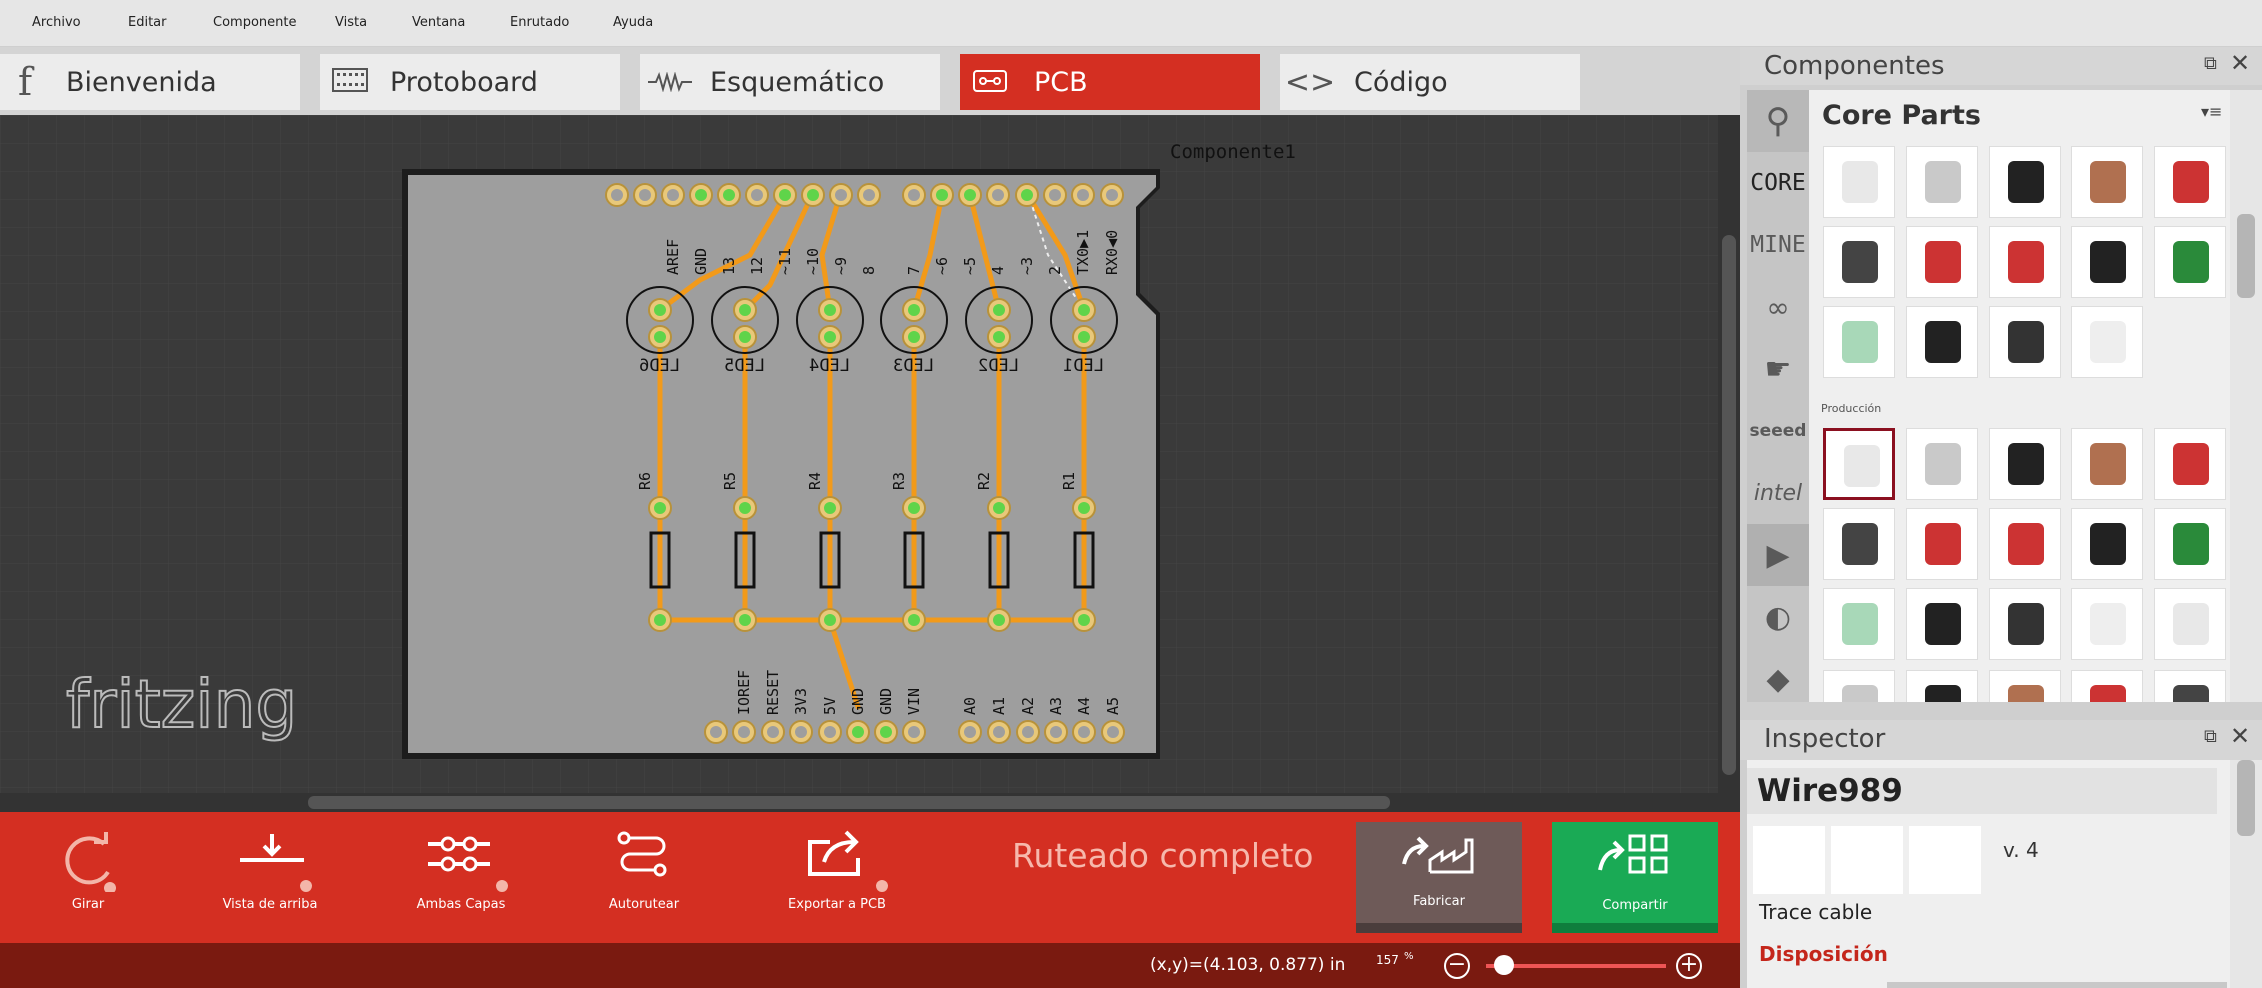  I want to click on inspector-name: Wire989, so click(1982, 791).